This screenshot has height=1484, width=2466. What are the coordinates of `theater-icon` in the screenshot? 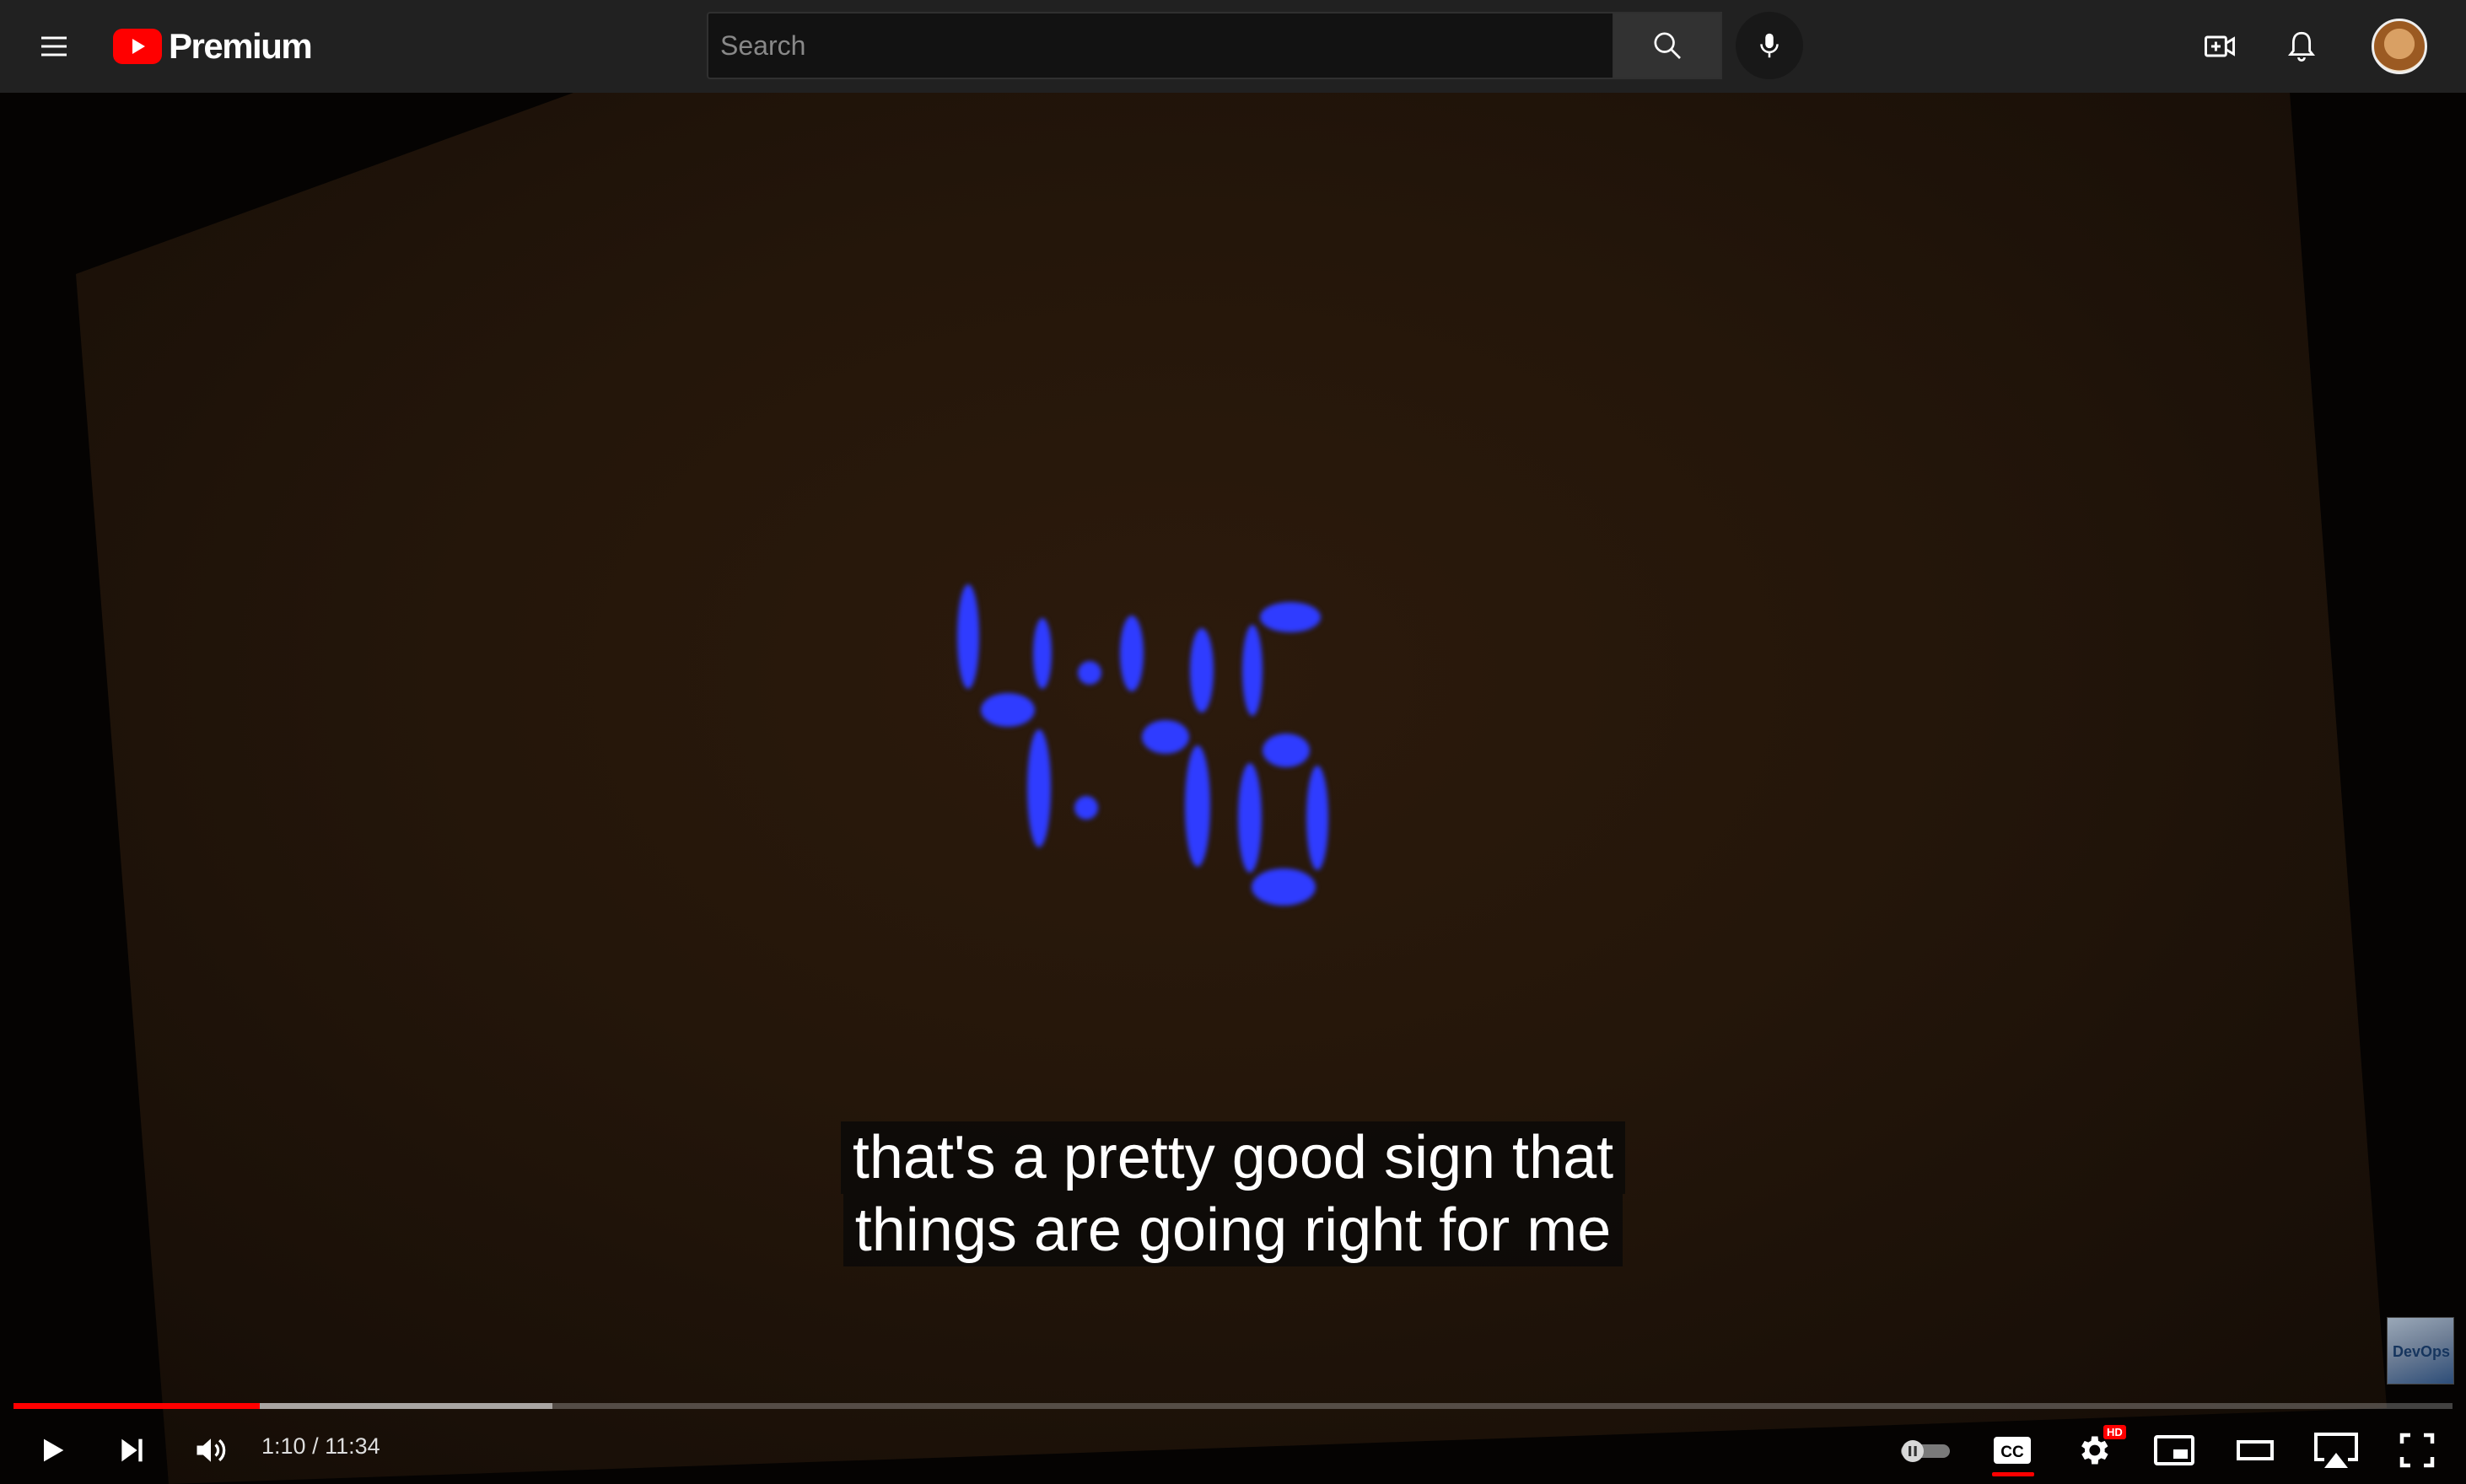 It's located at (2255, 1450).